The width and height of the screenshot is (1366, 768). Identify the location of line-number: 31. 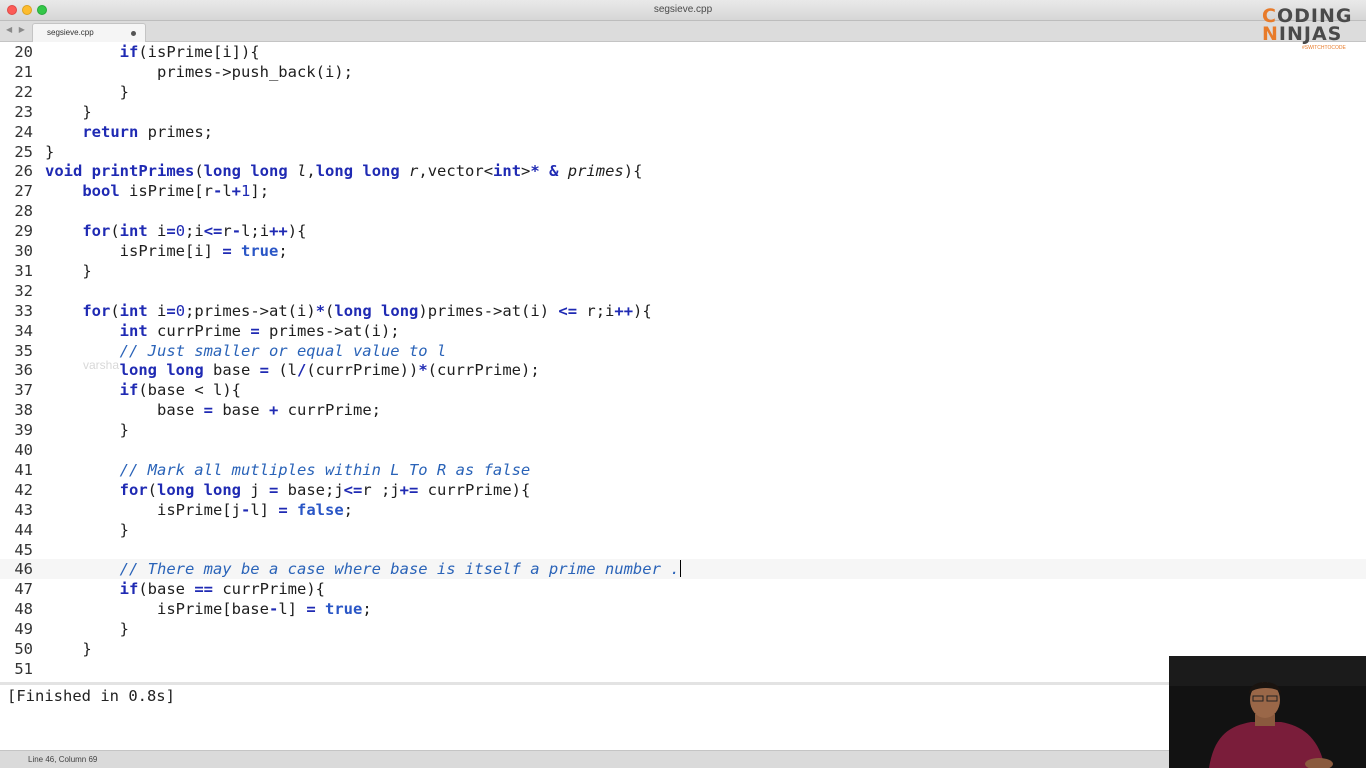
(16, 271).